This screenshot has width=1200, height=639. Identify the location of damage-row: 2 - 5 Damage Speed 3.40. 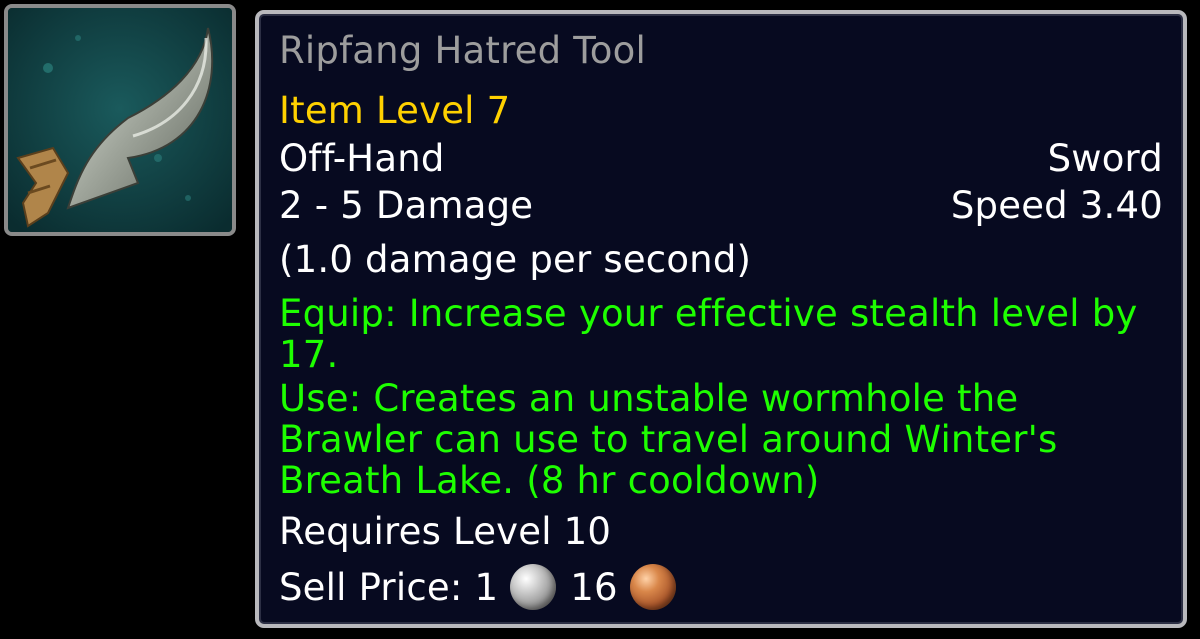
(721, 205).